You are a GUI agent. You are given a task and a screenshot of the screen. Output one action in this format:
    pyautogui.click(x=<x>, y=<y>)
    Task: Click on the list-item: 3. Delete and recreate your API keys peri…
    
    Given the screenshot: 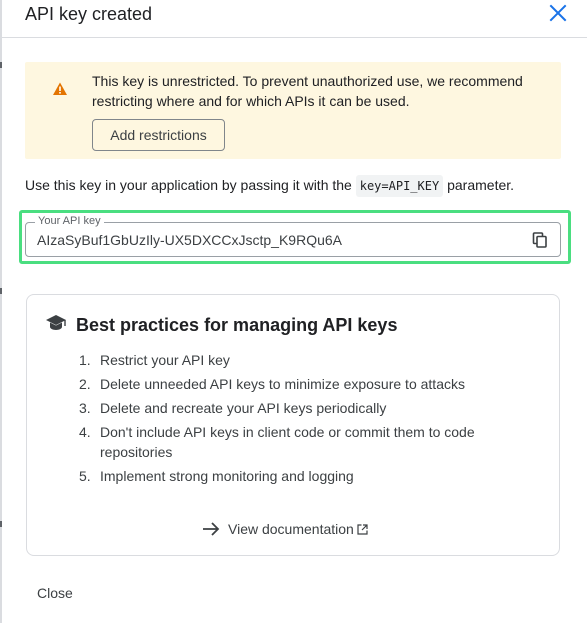 What is the action you would take?
    pyautogui.click(x=309, y=408)
    